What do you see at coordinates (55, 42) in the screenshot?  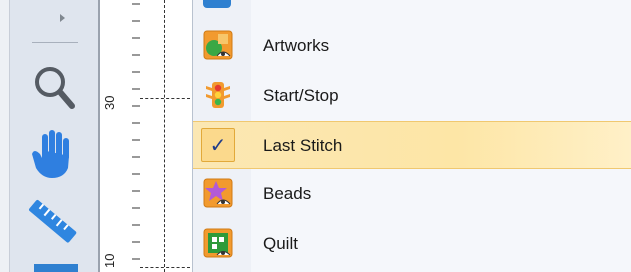 I see `tool-strip-separator` at bounding box center [55, 42].